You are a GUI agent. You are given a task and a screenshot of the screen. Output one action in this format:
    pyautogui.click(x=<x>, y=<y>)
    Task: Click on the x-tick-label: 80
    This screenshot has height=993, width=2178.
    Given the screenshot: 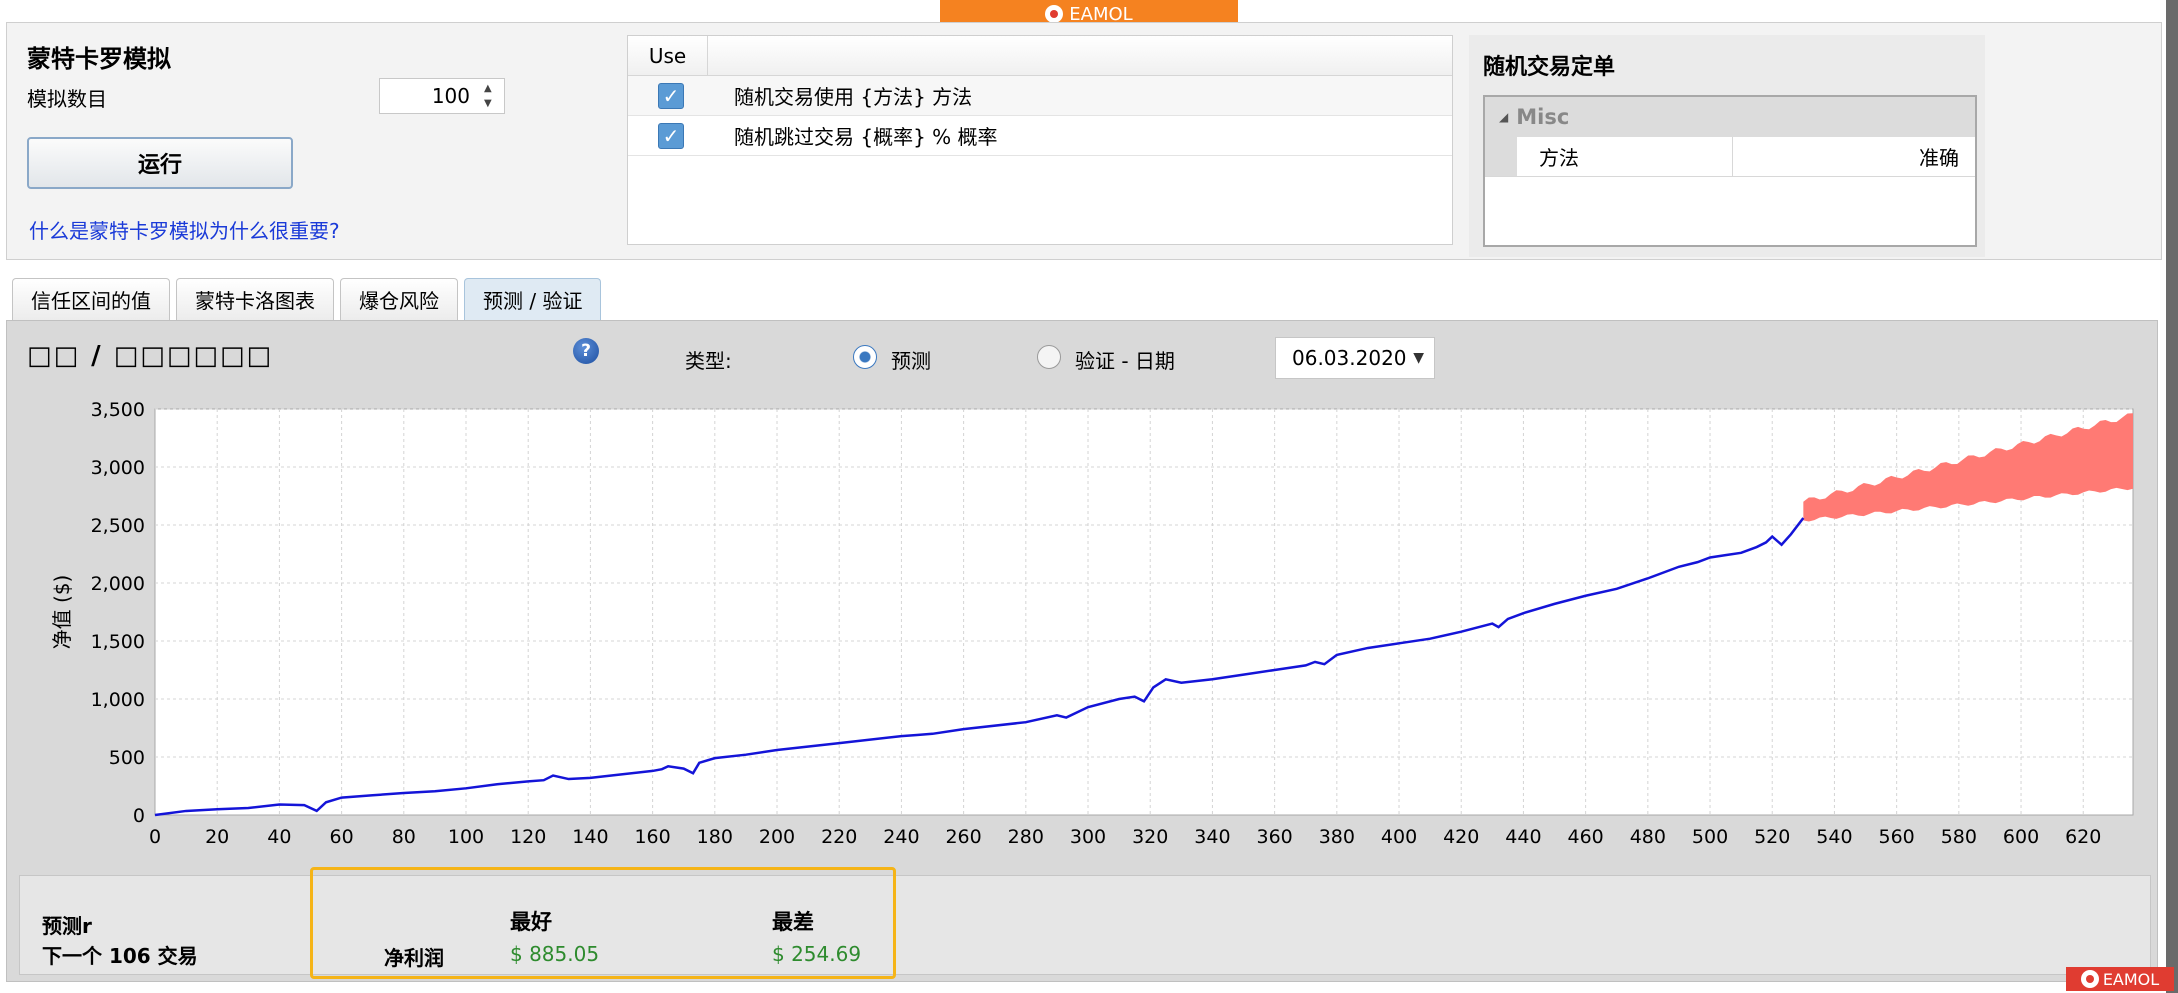 What is the action you would take?
    pyautogui.click(x=404, y=837)
    